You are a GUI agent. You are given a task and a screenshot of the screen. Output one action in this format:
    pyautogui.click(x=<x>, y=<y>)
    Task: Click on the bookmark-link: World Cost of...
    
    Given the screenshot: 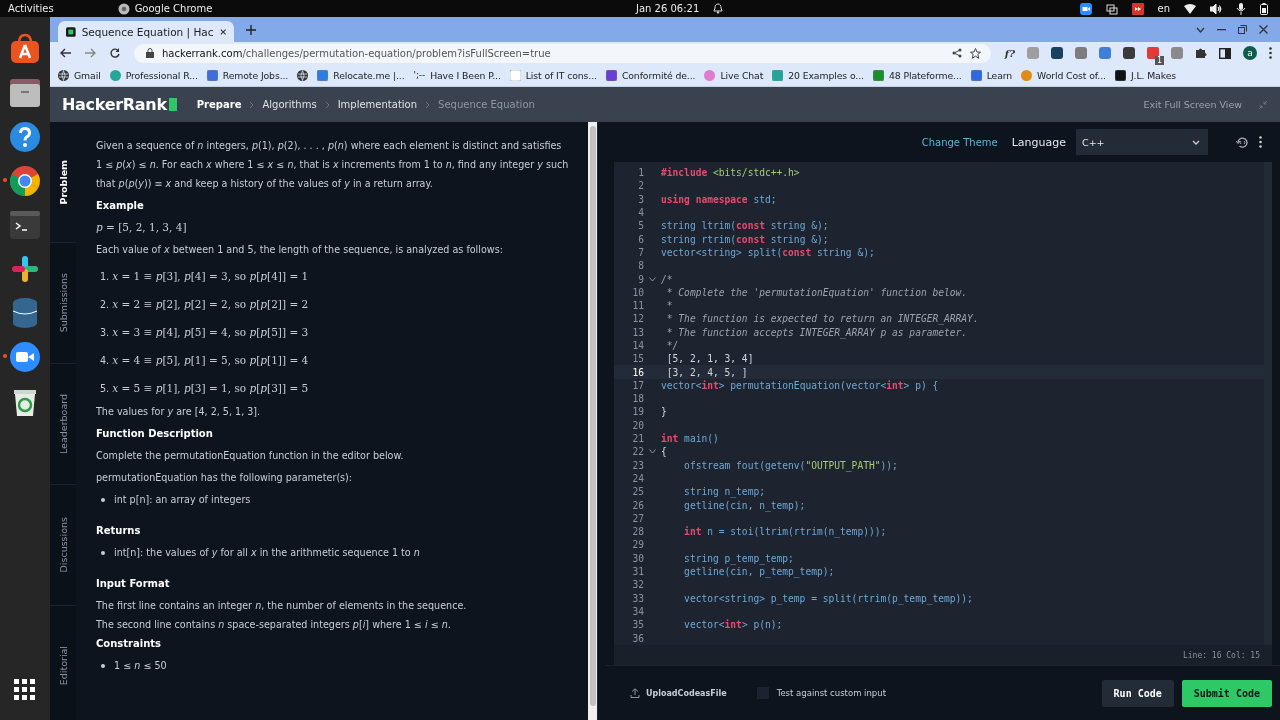 What is the action you would take?
    pyautogui.click(x=1063, y=75)
    